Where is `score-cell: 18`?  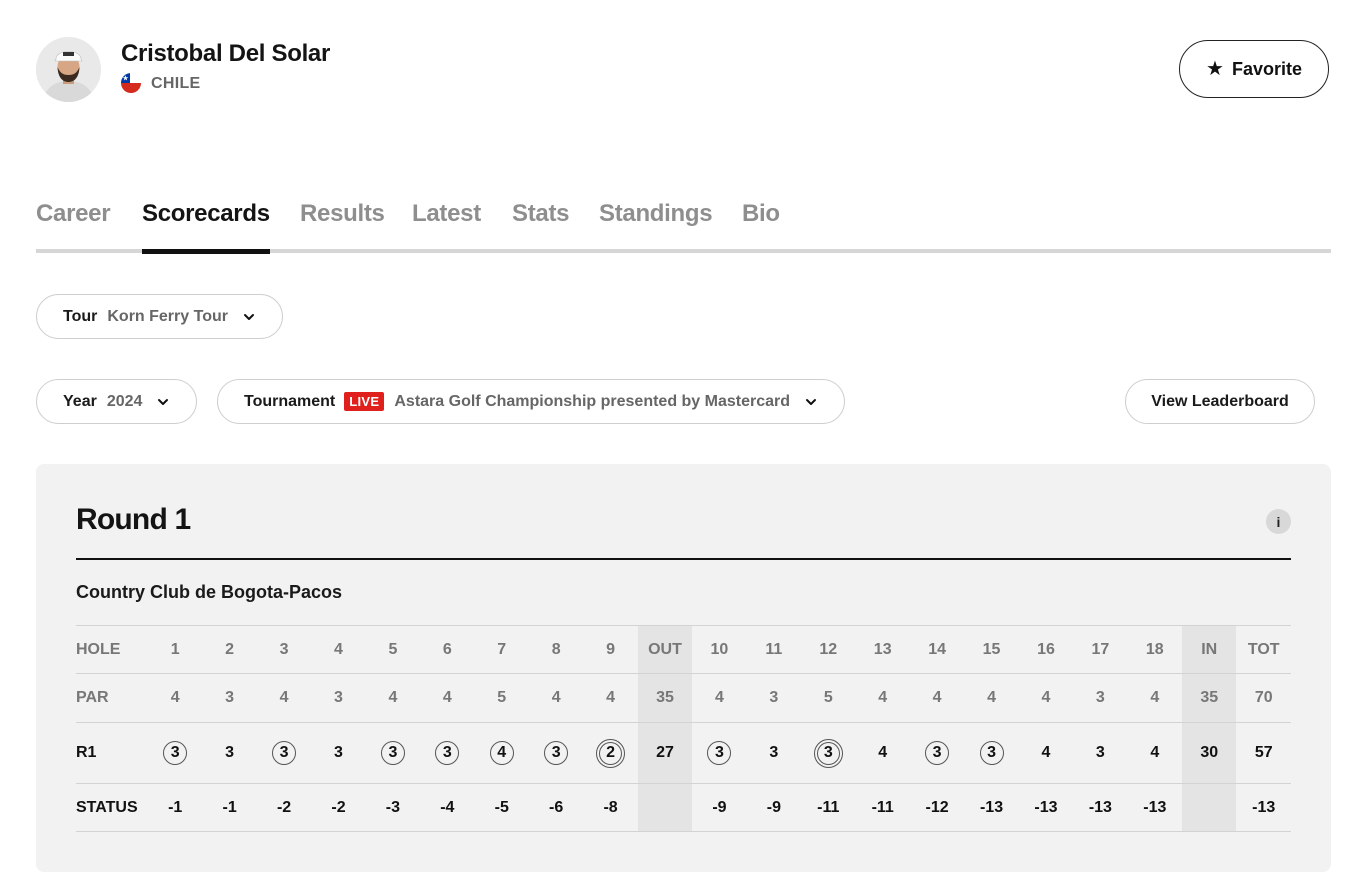 score-cell: 18 is located at coordinates (1155, 649).